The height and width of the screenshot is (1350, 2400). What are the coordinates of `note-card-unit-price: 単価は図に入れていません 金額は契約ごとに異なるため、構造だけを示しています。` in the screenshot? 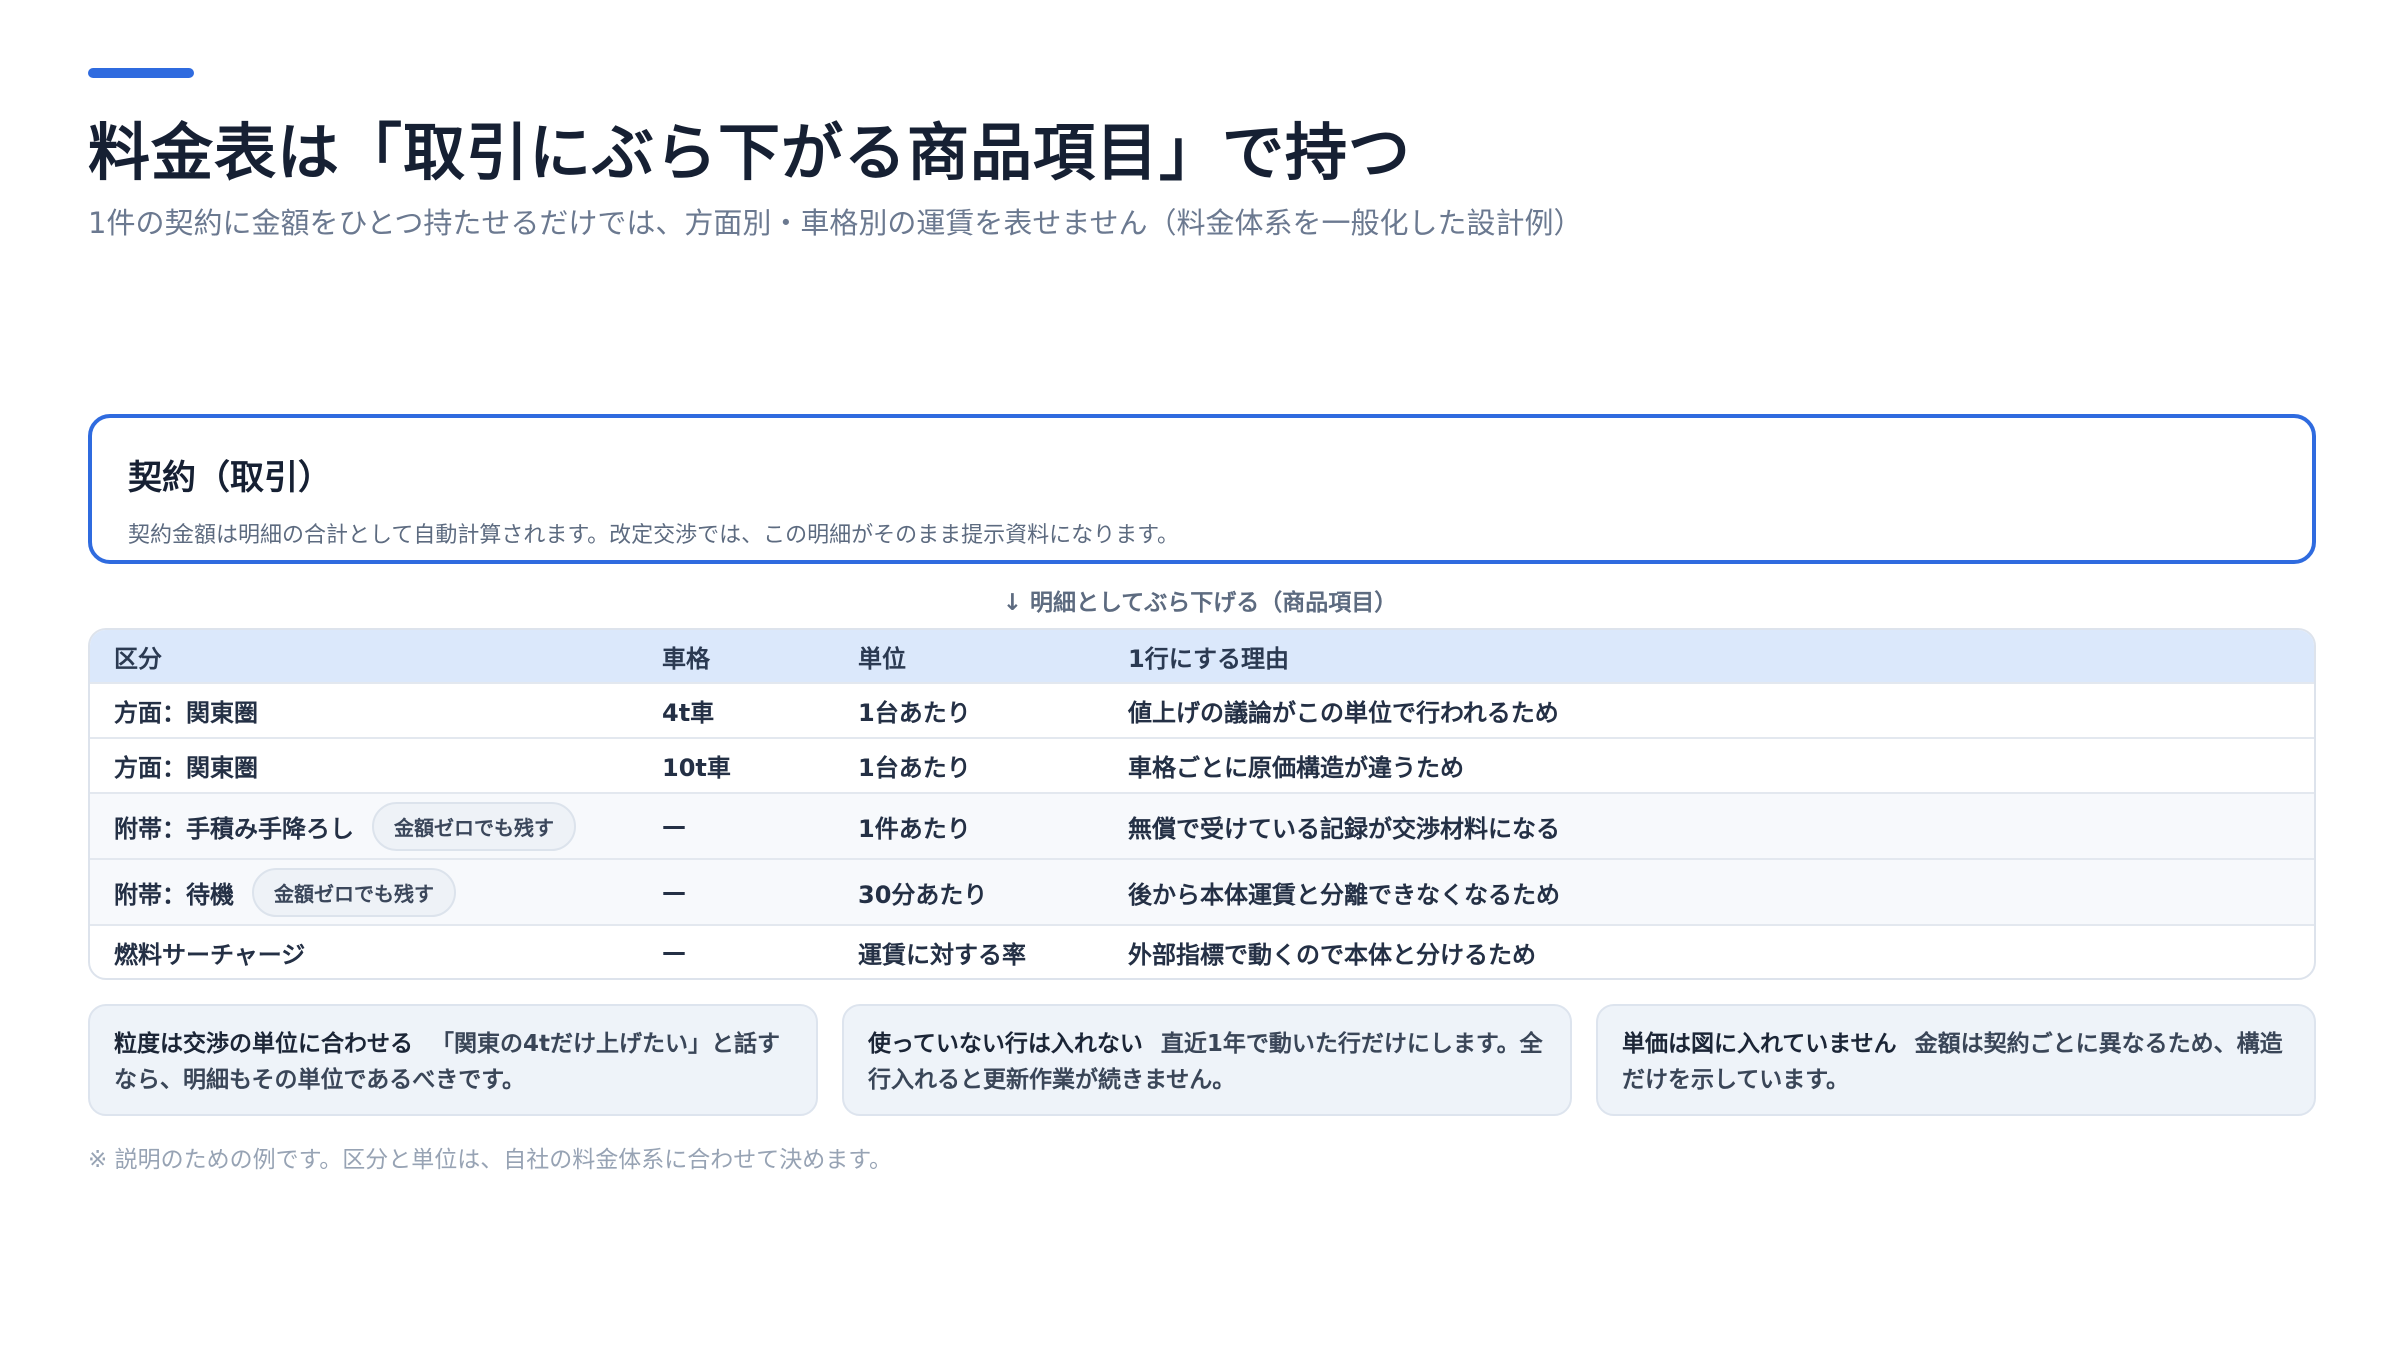 It's located at (1956, 1060).